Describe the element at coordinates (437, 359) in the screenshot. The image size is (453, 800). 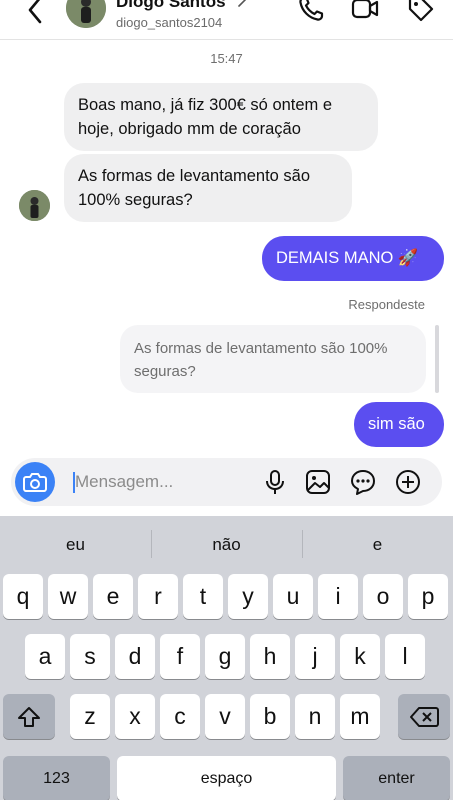
I see `quote-bar` at that location.